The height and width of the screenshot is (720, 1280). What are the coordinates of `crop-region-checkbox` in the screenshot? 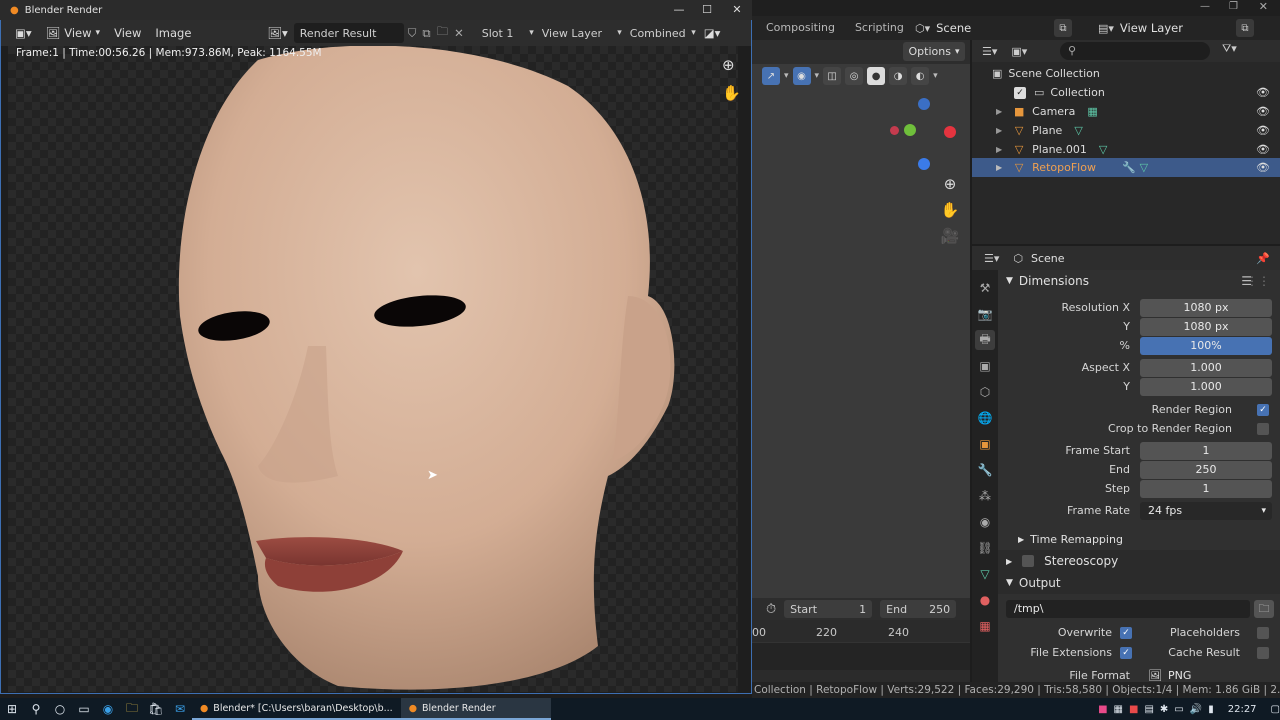 It's located at (1263, 429).